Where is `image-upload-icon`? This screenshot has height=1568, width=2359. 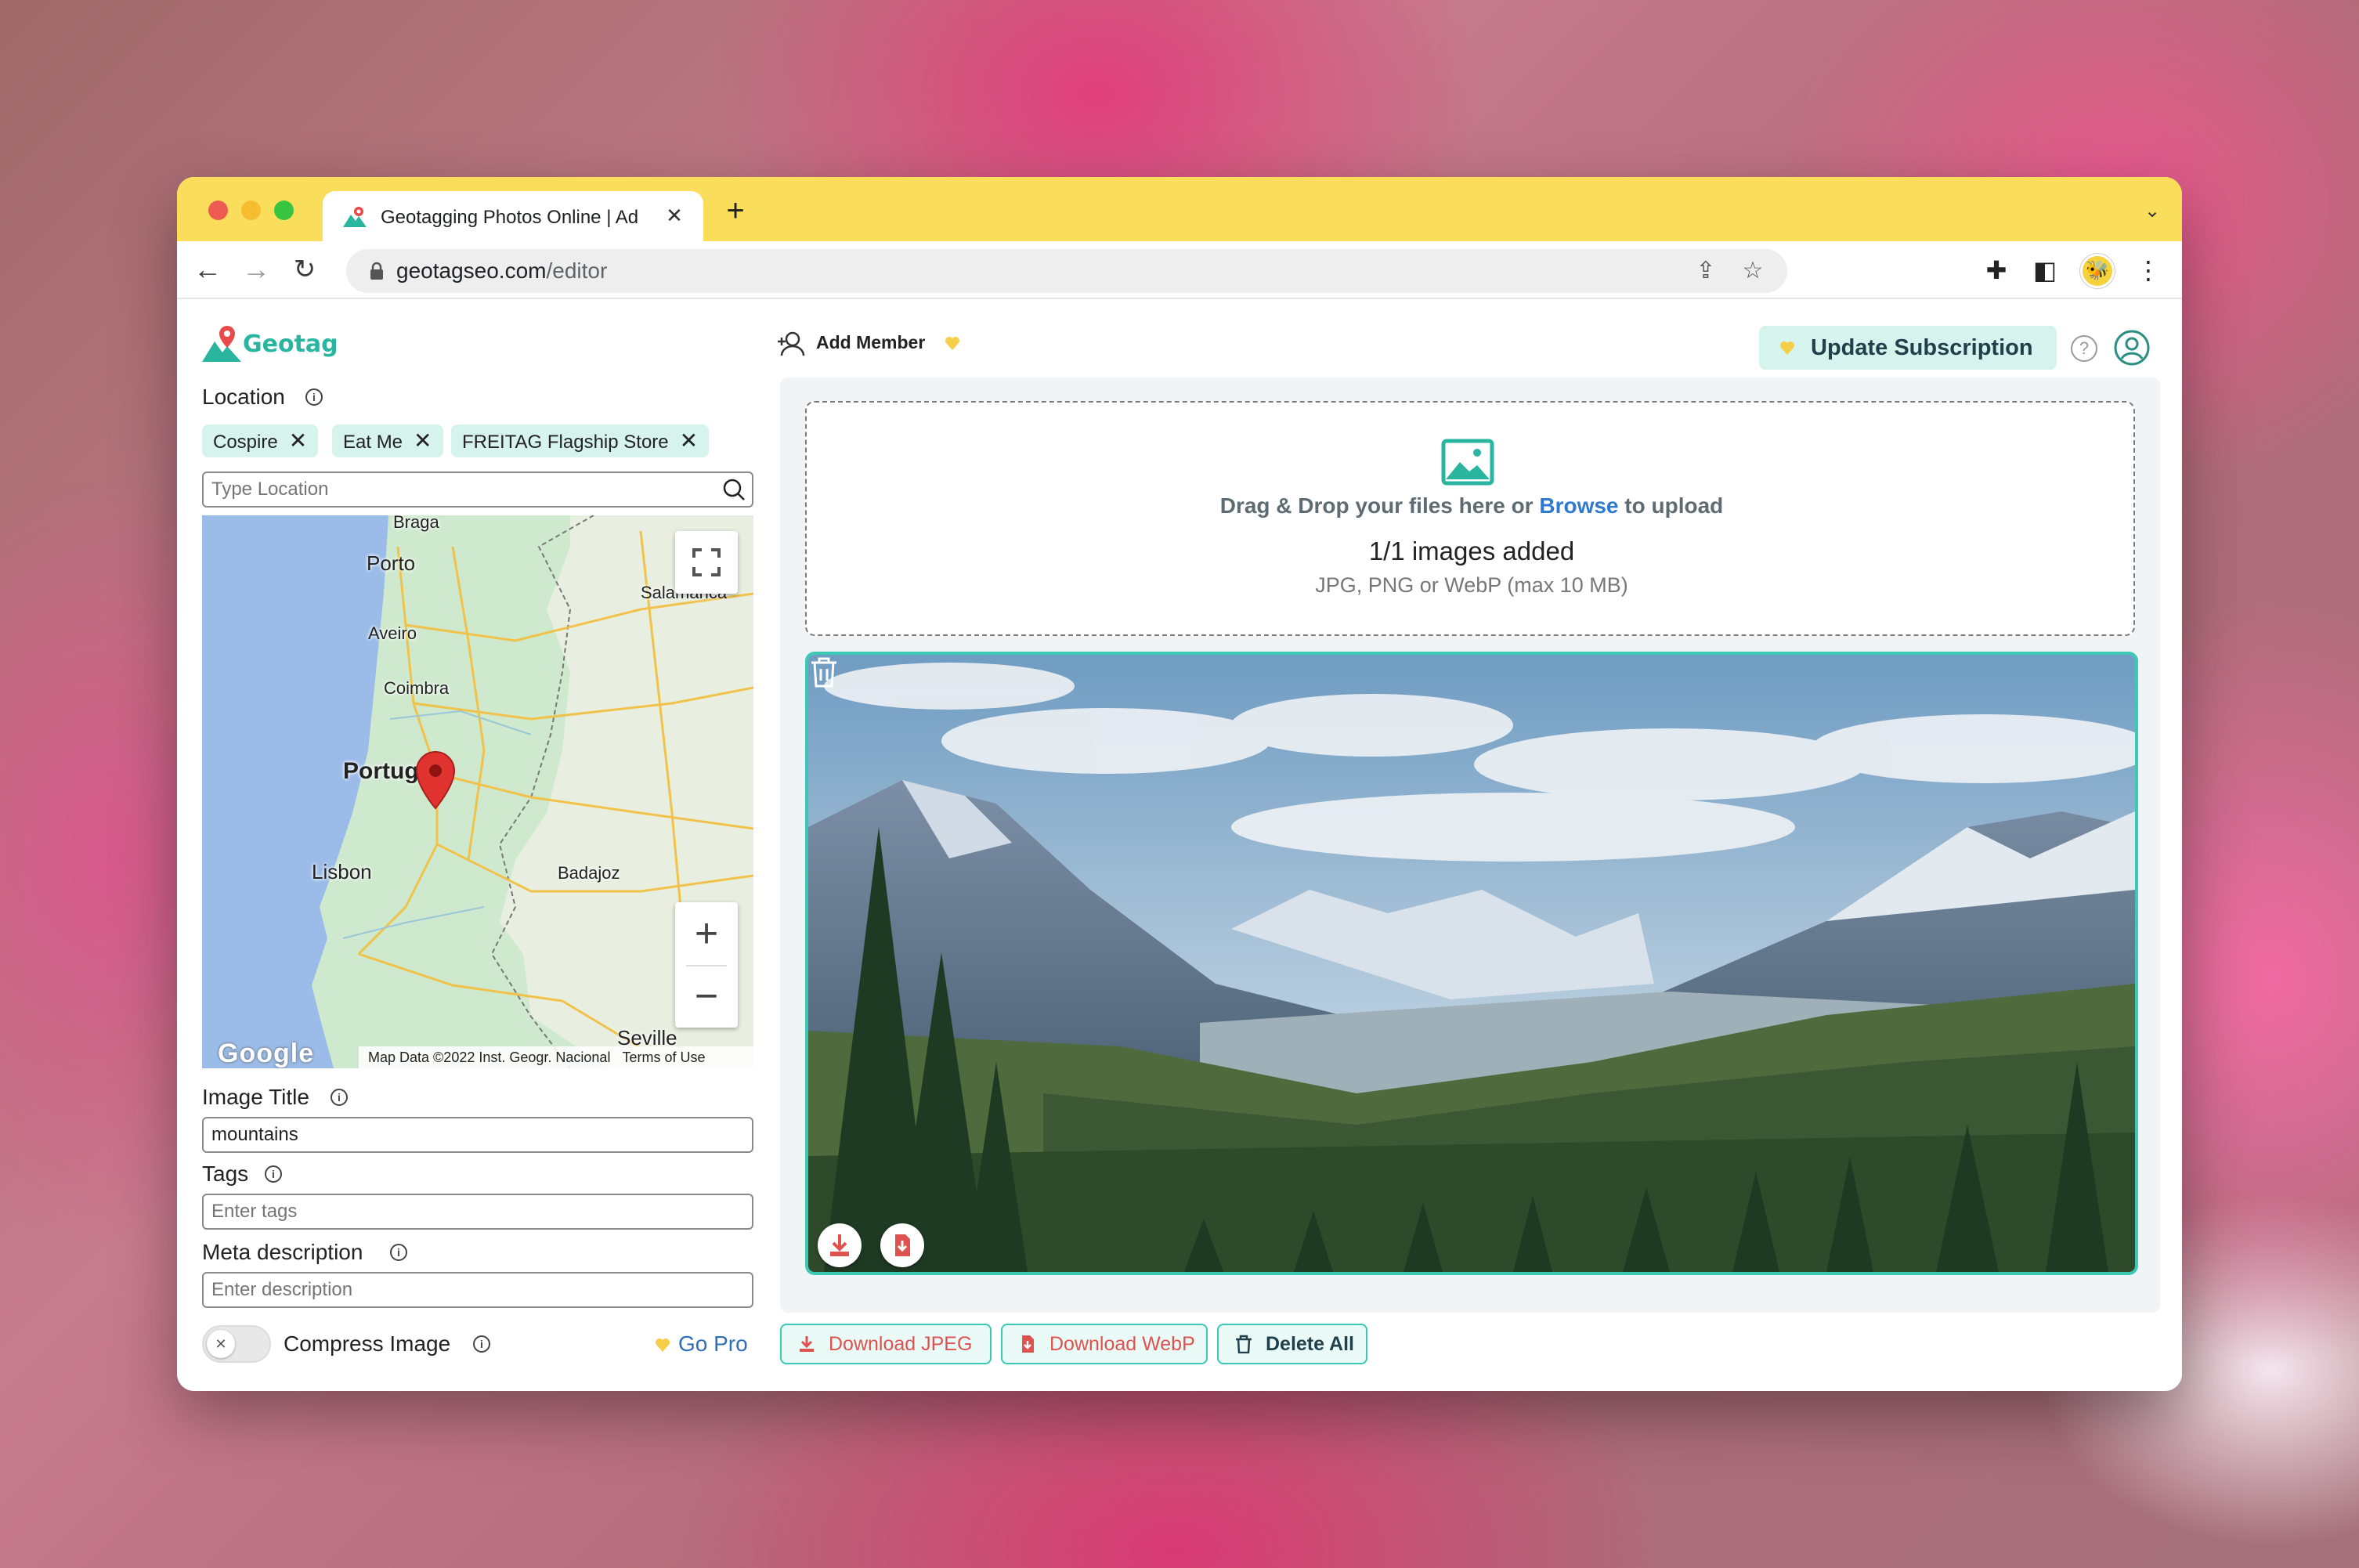
image-upload-icon is located at coordinates (1467, 462).